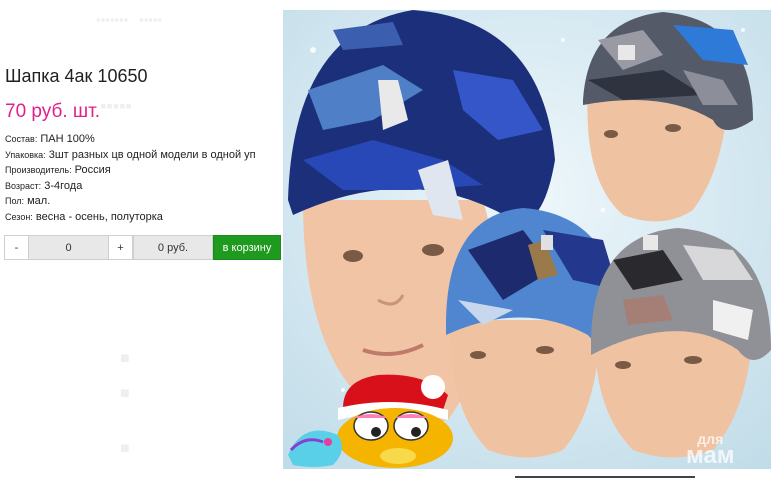 Image resolution: width=771 pixels, height=487 pixels. Describe the element at coordinates (58, 170) in the screenshot. I see `property-manufacturer: Производитель: Россия` at that location.